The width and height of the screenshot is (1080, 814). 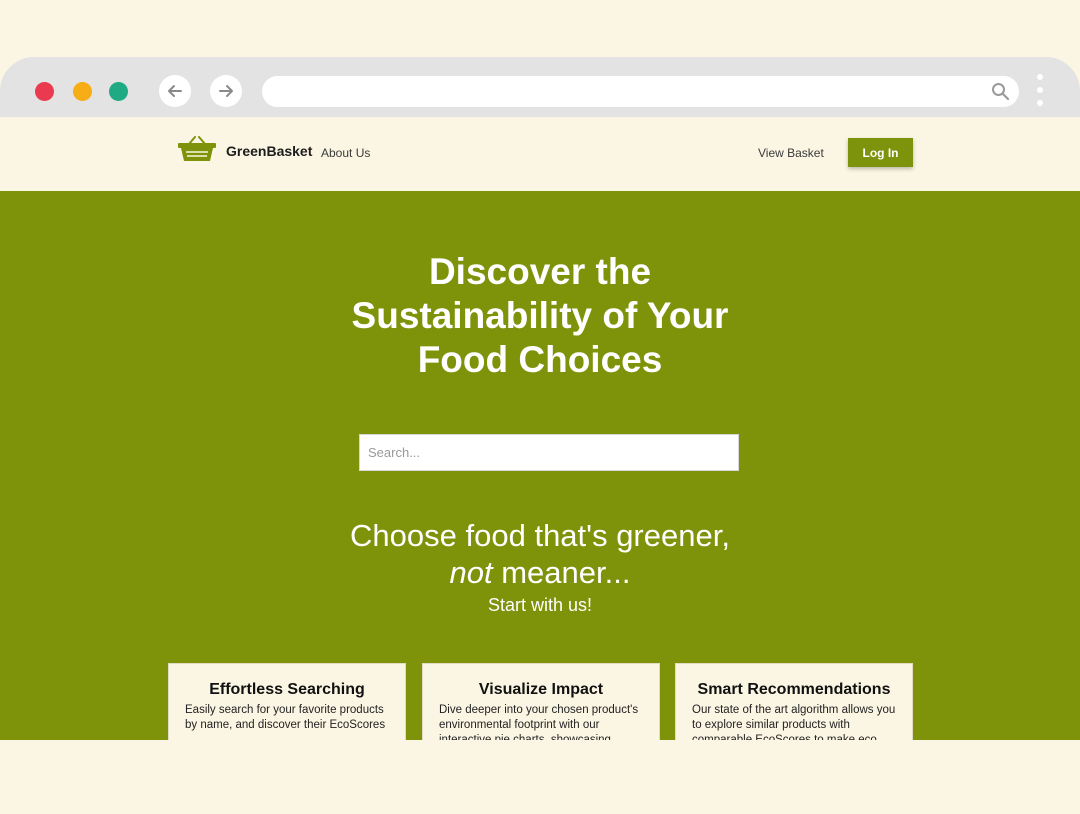 I want to click on forward-button, so click(x=226, y=91).